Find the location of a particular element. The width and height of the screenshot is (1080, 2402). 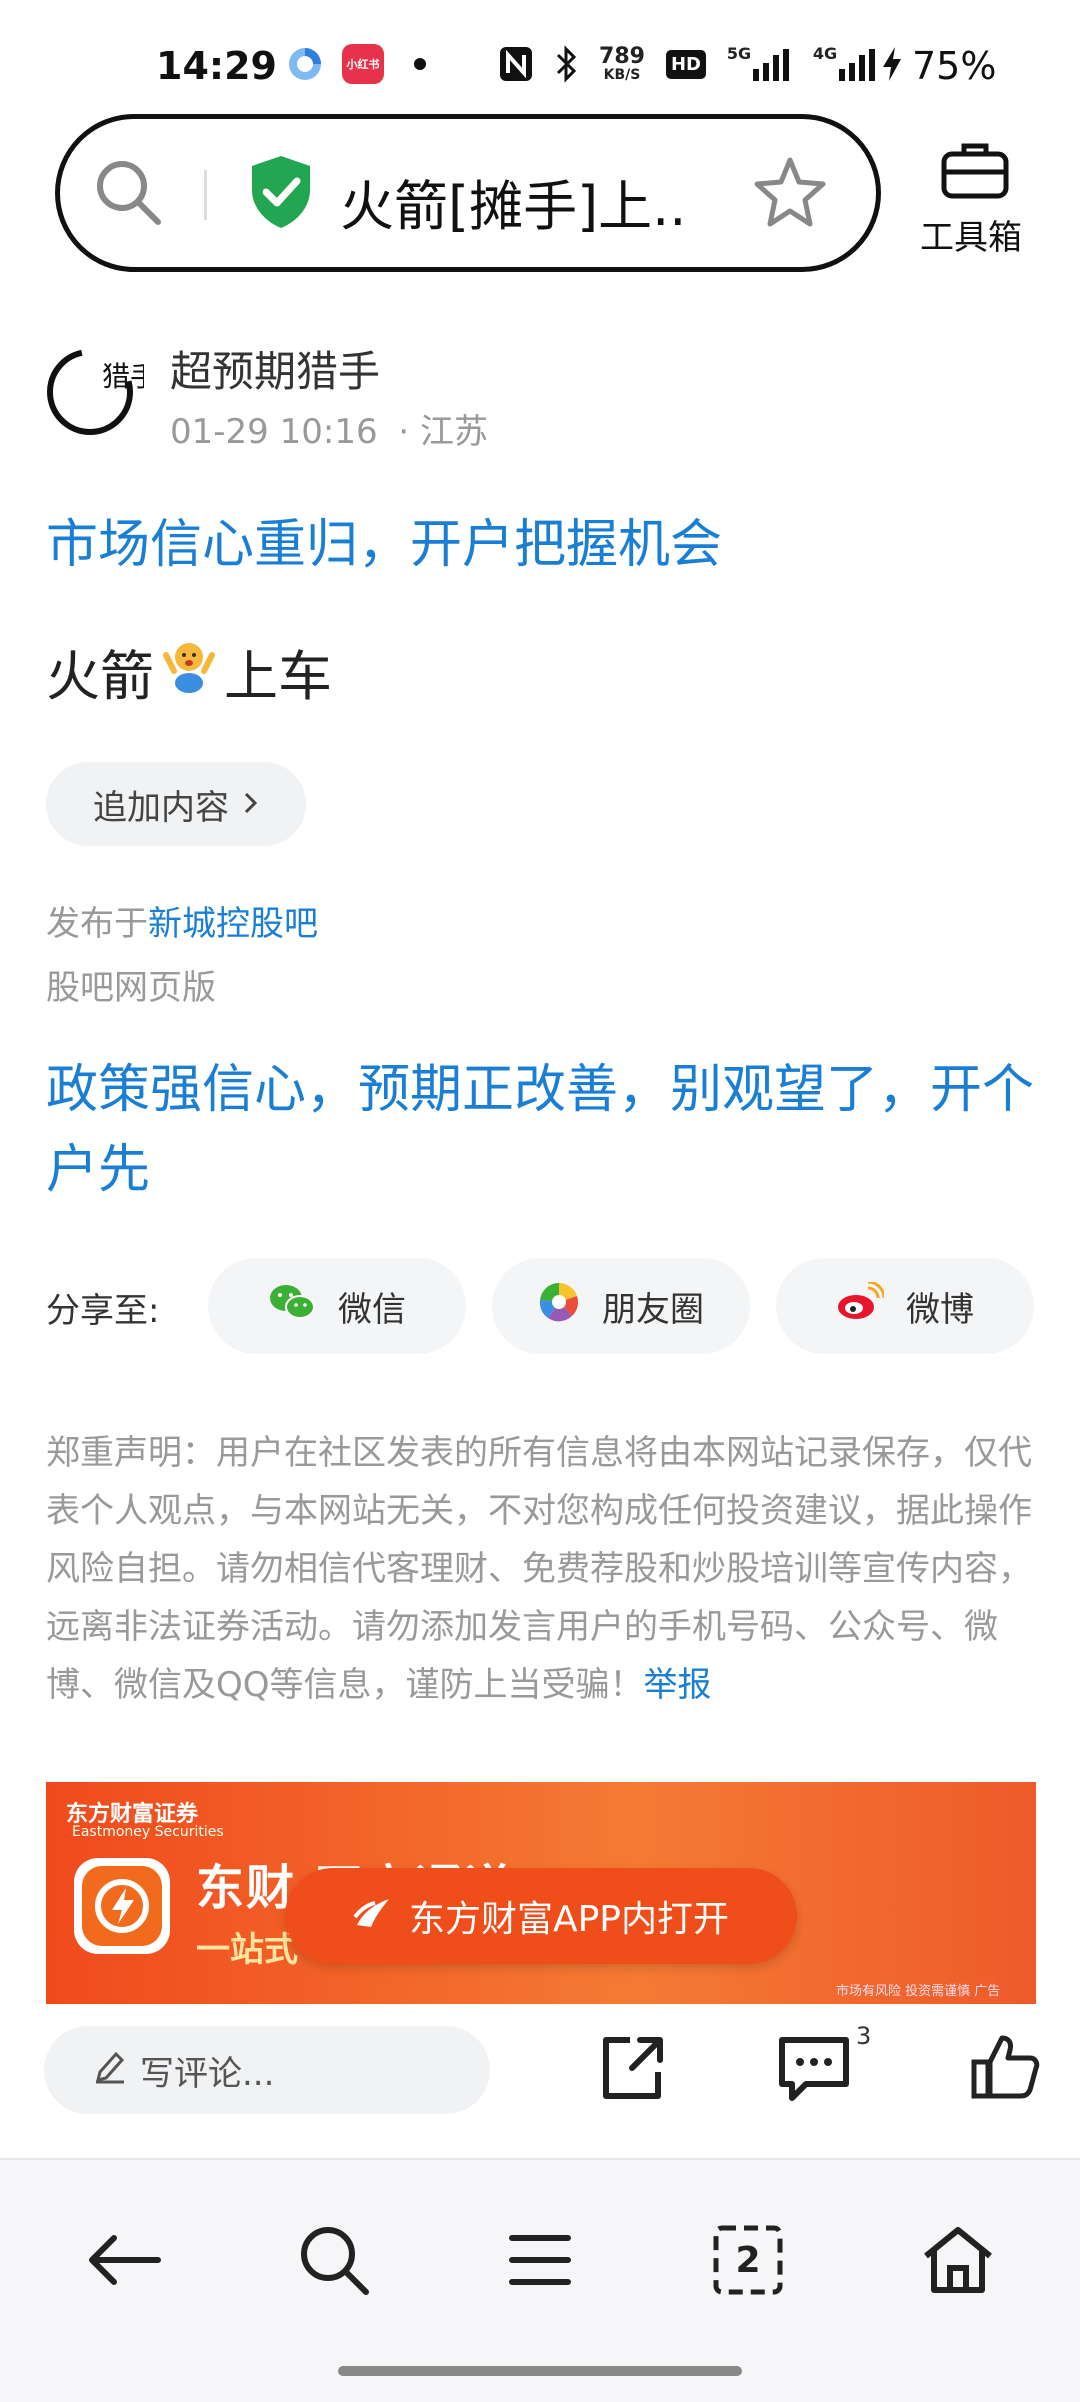

dot-icon is located at coordinates (420, 64).